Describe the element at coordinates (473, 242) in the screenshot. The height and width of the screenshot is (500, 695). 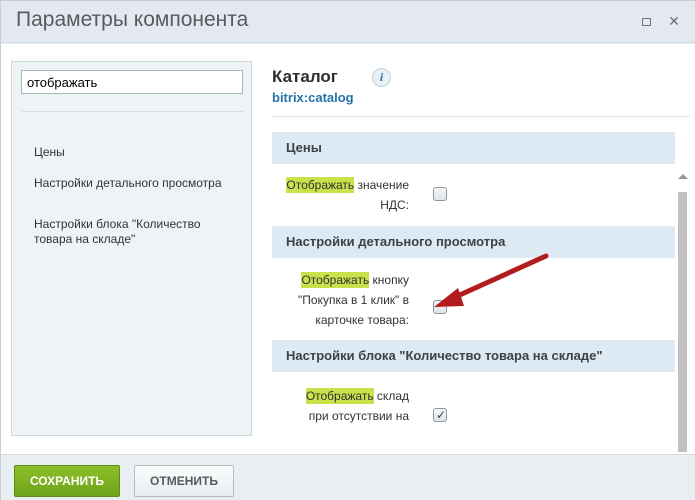
I see `section-header-detail-view: Настройки детального просмотра` at that location.